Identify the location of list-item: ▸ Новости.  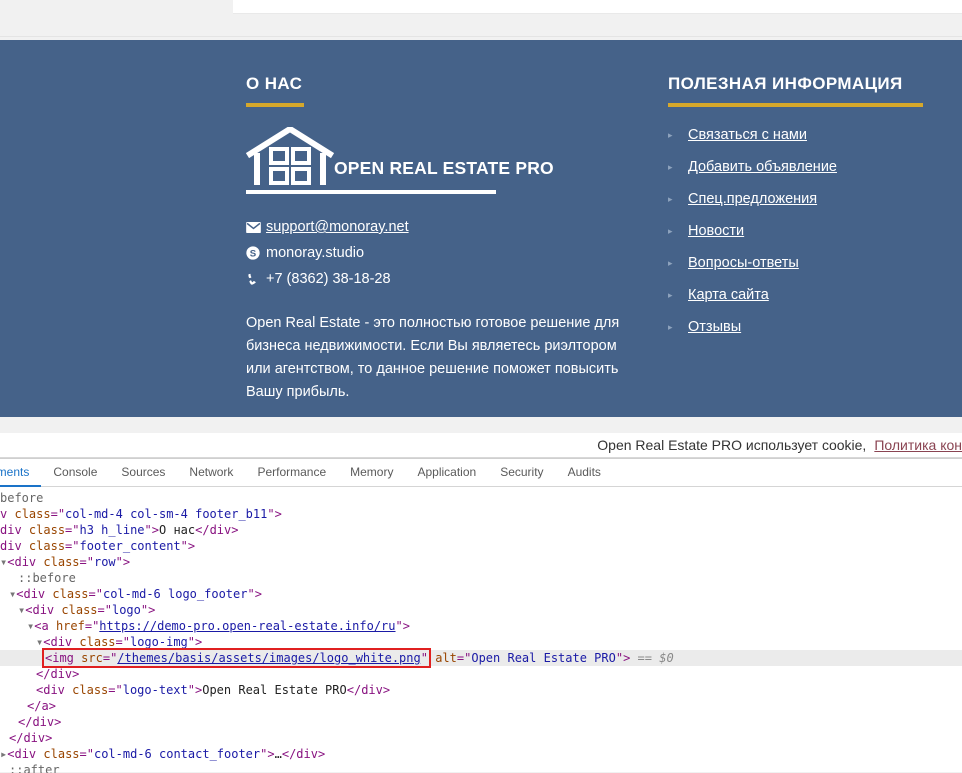
(803, 231).